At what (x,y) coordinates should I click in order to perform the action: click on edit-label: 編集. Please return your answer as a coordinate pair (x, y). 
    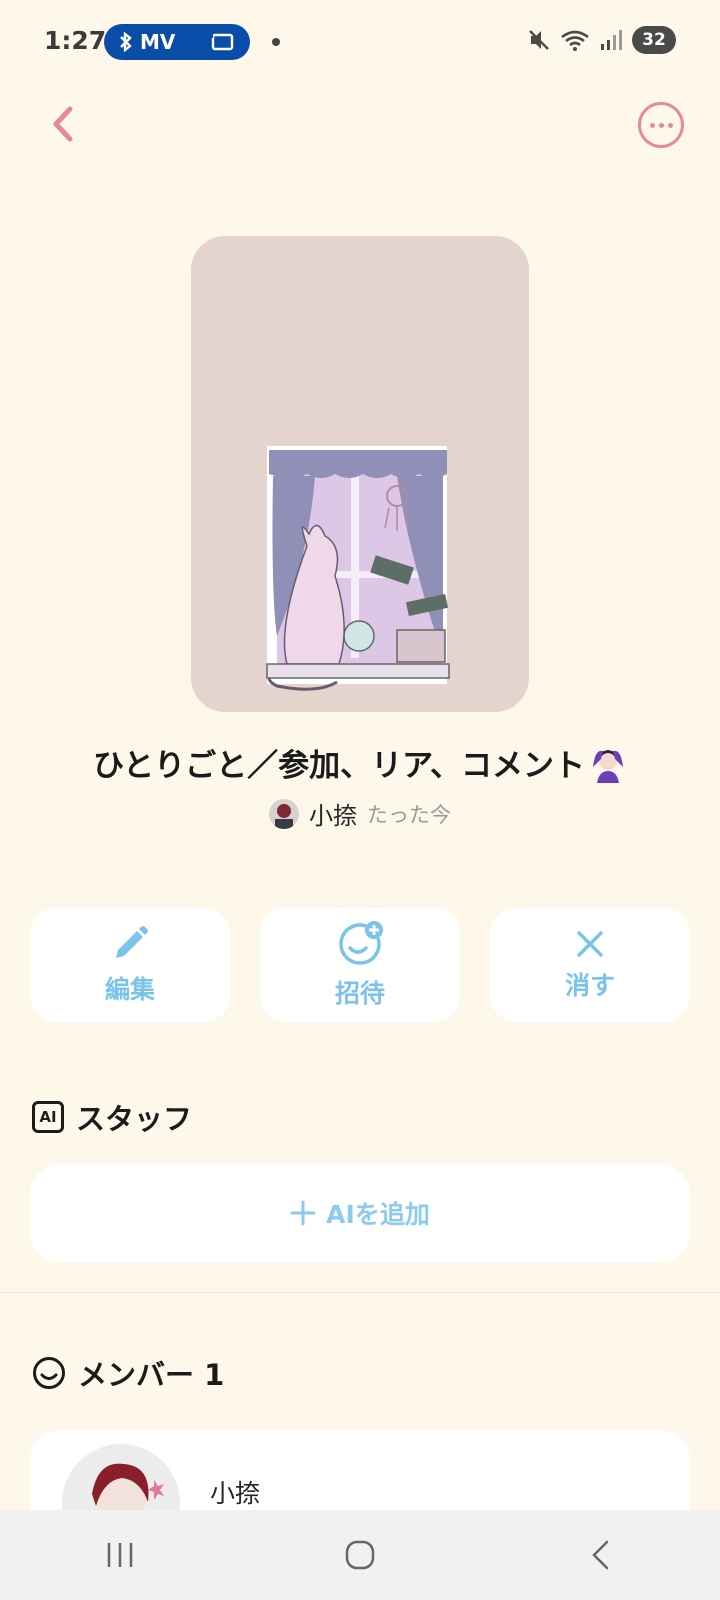
    Looking at the image, I should click on (129, 989).